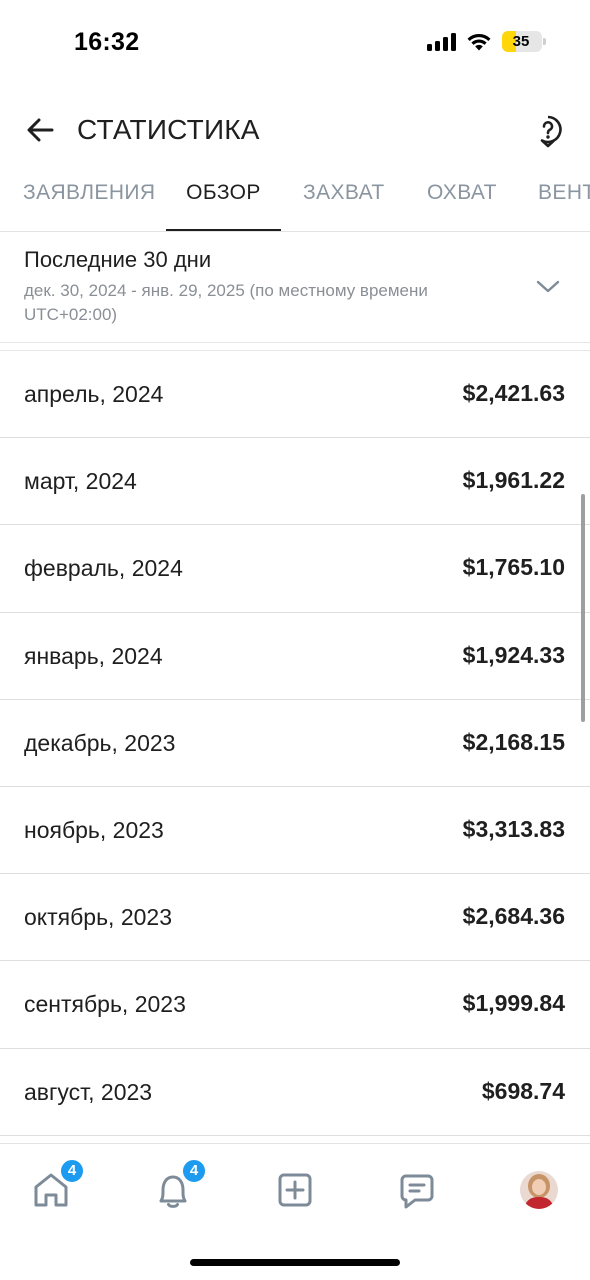 The image size is (590, 1280). I want to click on list-item: октябрь, 2023 $2,684.36, so click(295, 918).